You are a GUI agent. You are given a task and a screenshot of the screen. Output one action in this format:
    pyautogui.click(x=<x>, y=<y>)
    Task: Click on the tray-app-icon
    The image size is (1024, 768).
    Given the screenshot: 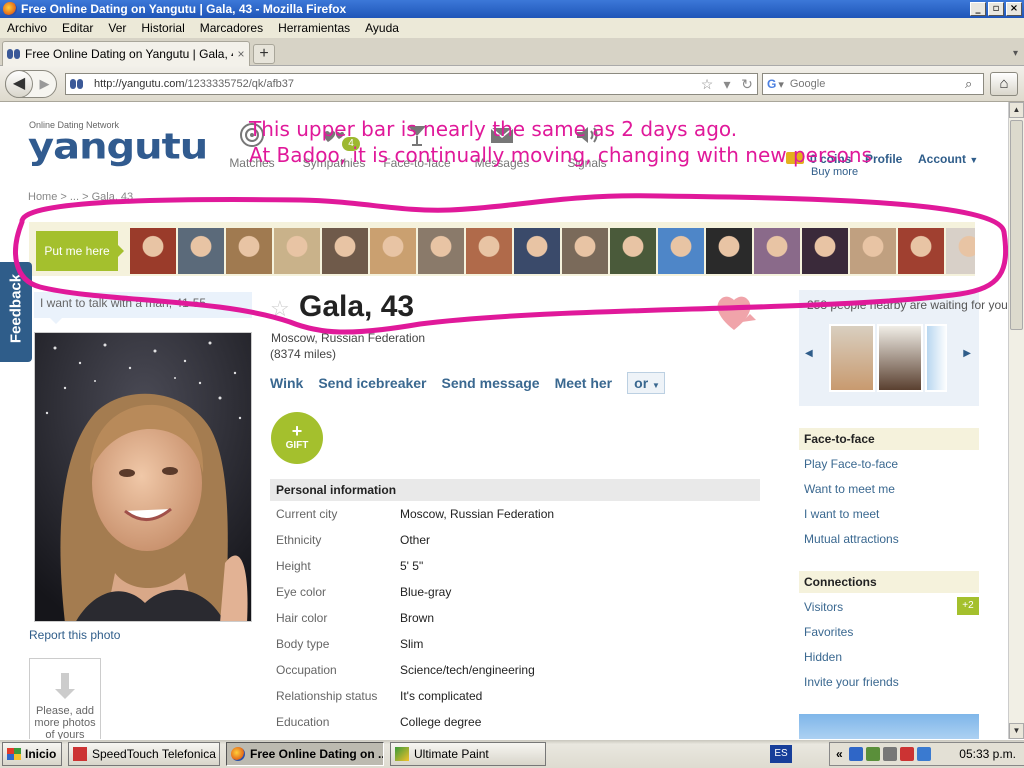 What is the action you would take?
    pyautogui.click(x=872, y=754)
    